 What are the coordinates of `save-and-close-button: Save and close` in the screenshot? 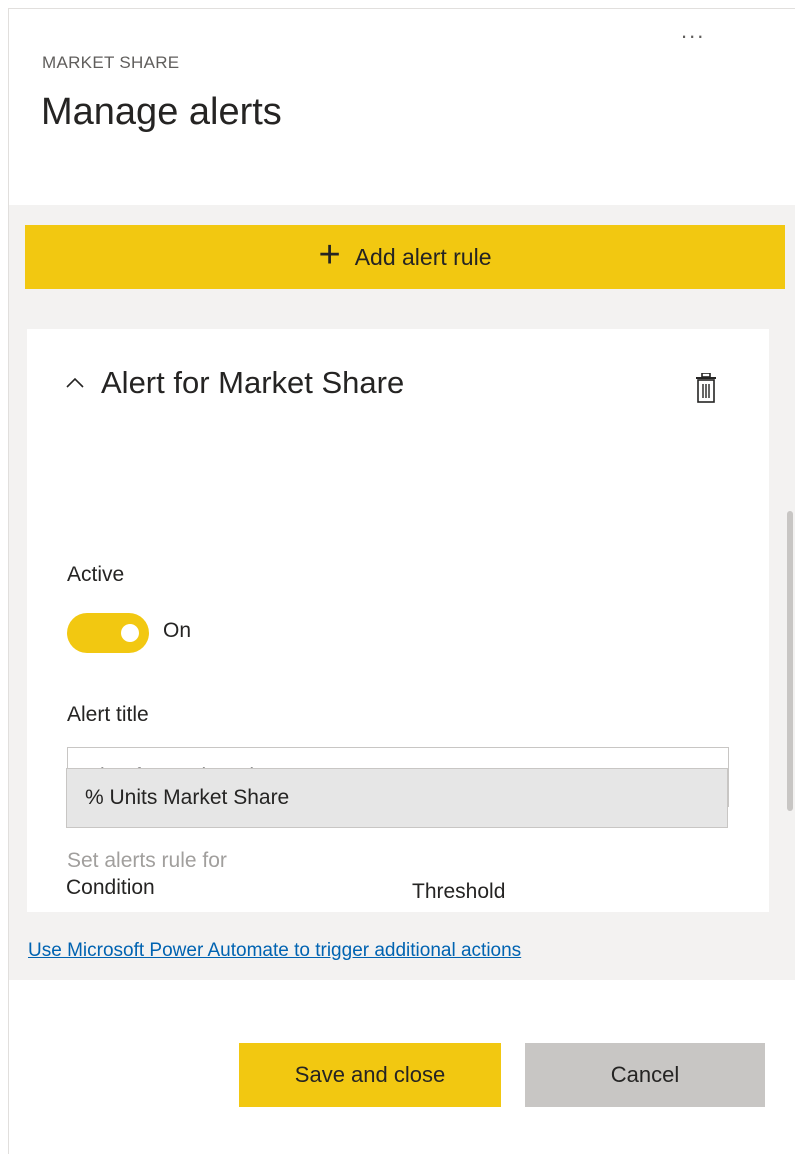 It's located at (370, 1075).